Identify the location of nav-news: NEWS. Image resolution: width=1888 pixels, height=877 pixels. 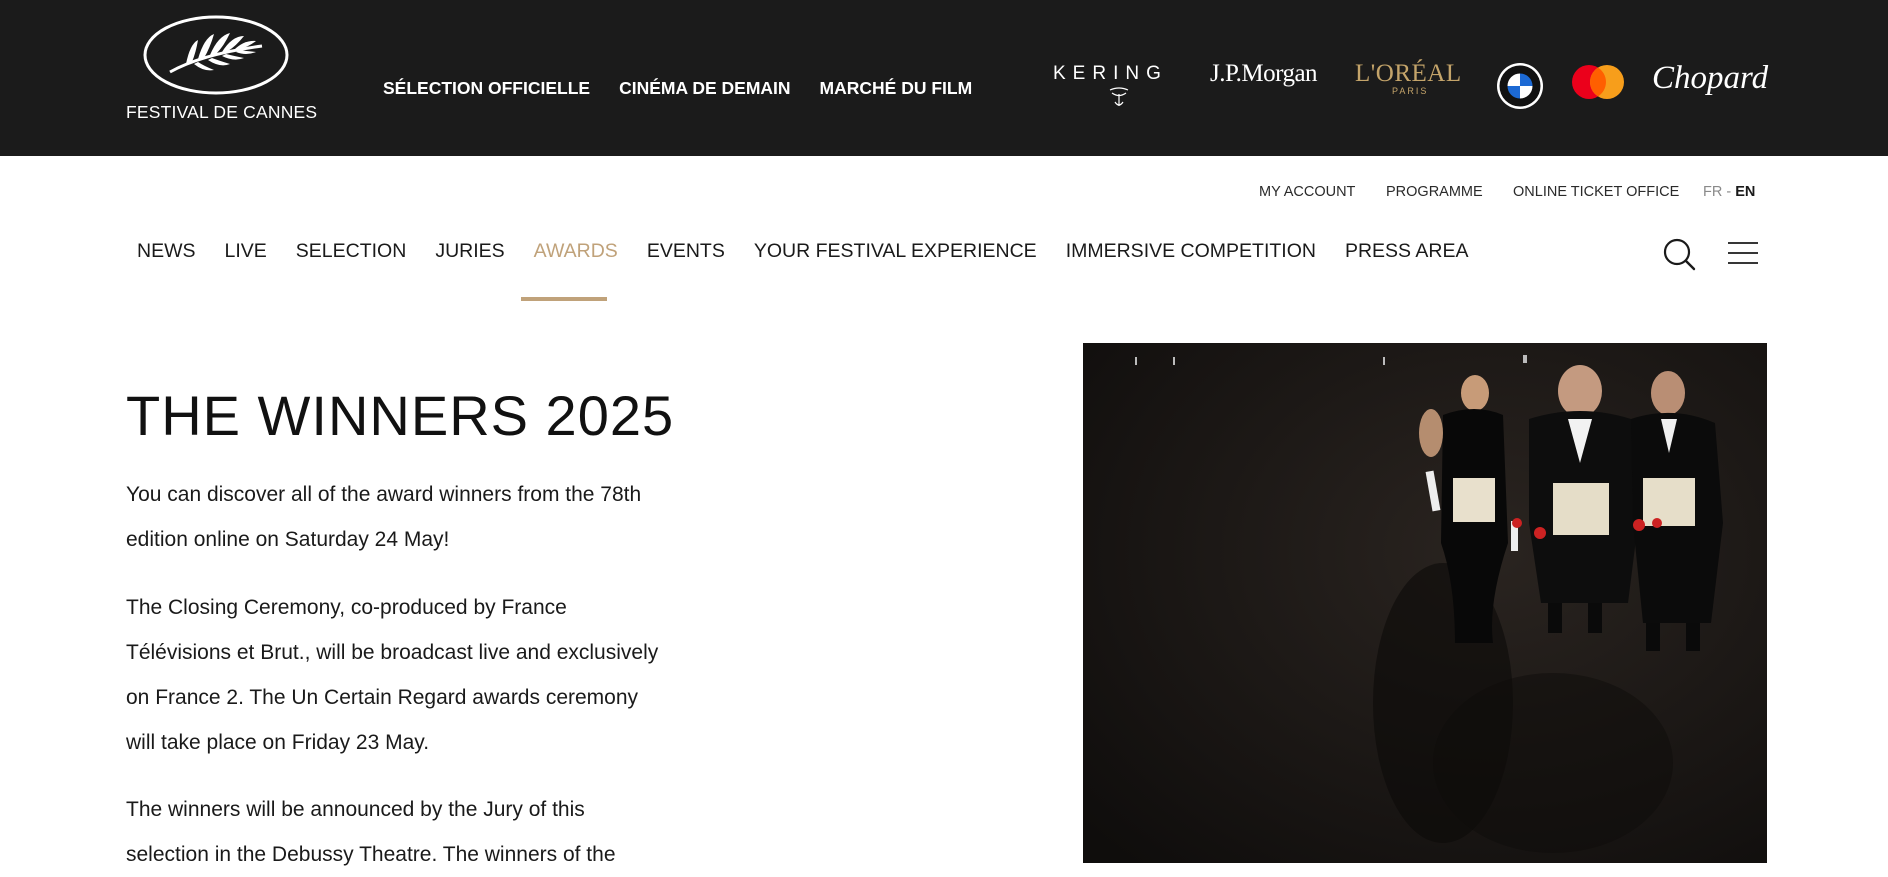
(166, 251).